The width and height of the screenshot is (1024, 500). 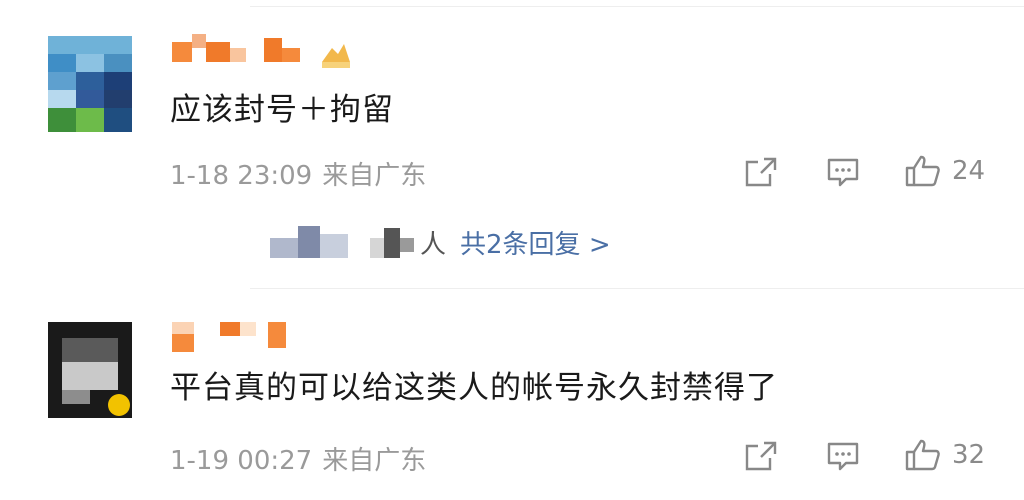 What do you see at coordinates (637, 6) in the screenshot?
I see `top-divider` at bounding box center [637, 6].